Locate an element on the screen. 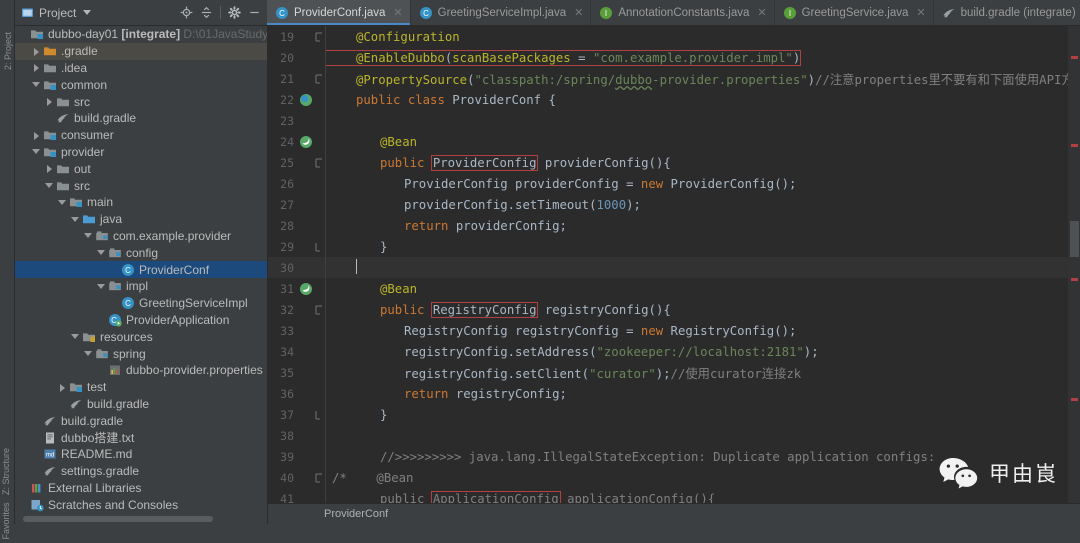  code-text: providerConfig.setTimeout(1000); is located at coordinates (483, 205).